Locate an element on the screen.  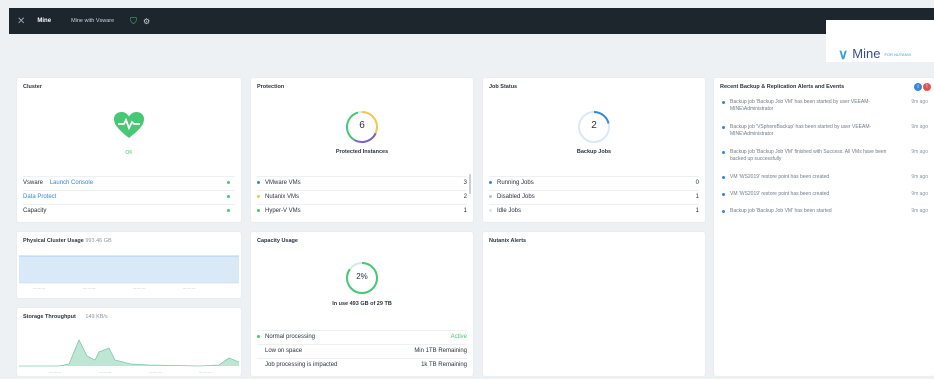
job-row: Running Jobs 0 is located at coordinates (594, 182).